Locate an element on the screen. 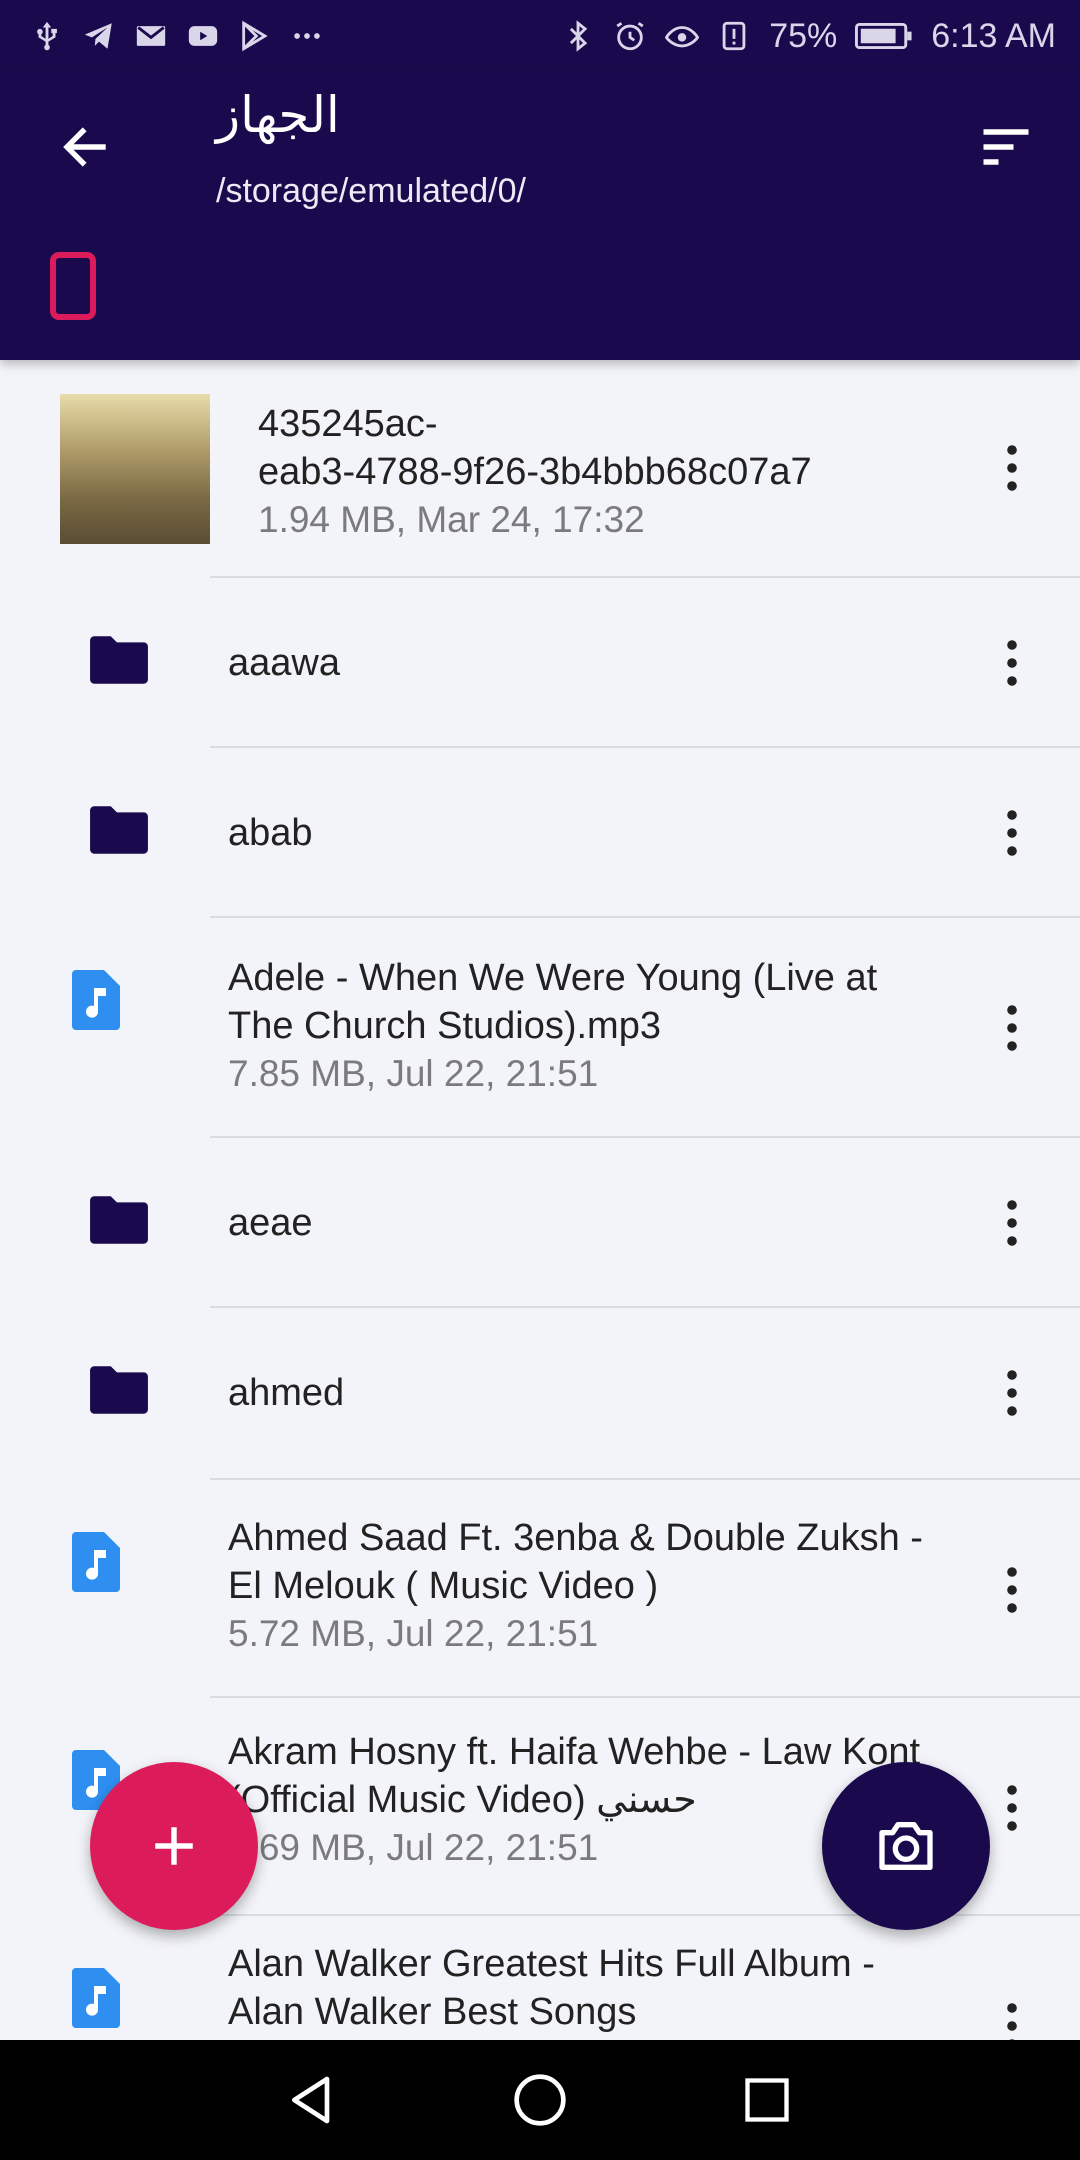 This screenshot has height=2160, width=1080. eye-icon is located at coordinates (682, 36).